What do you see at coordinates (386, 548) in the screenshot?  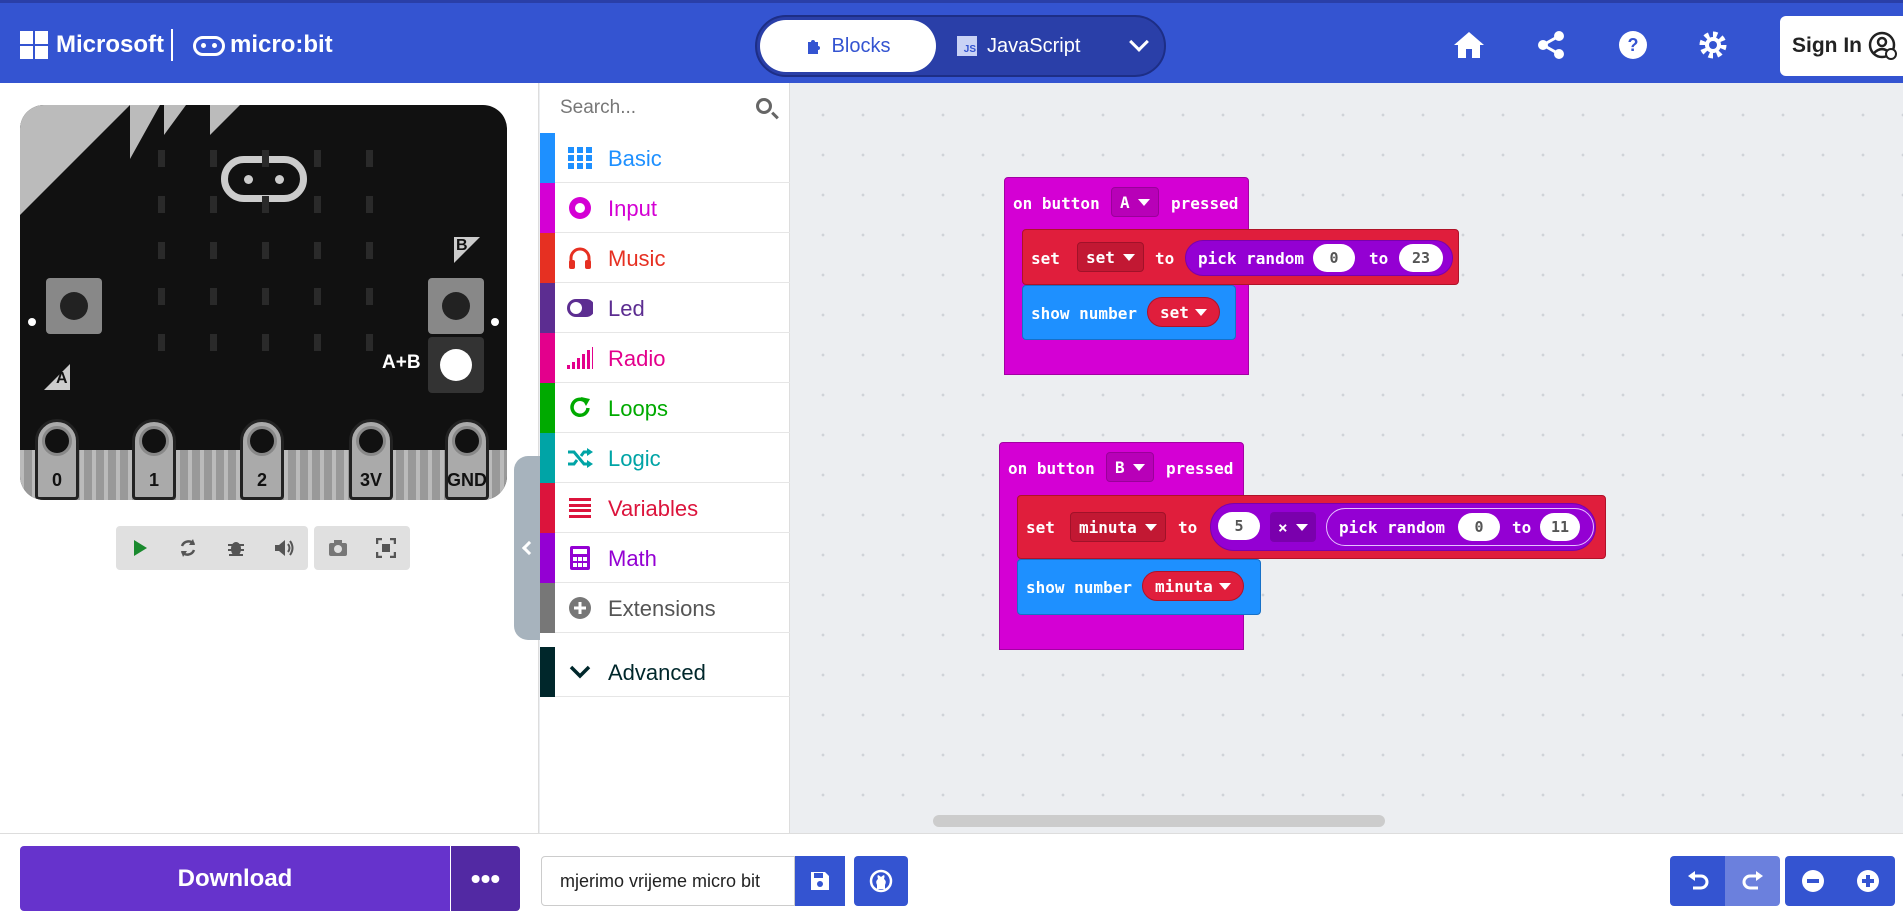 I see `fullscreen-icon` at bounding box center [386, 548].